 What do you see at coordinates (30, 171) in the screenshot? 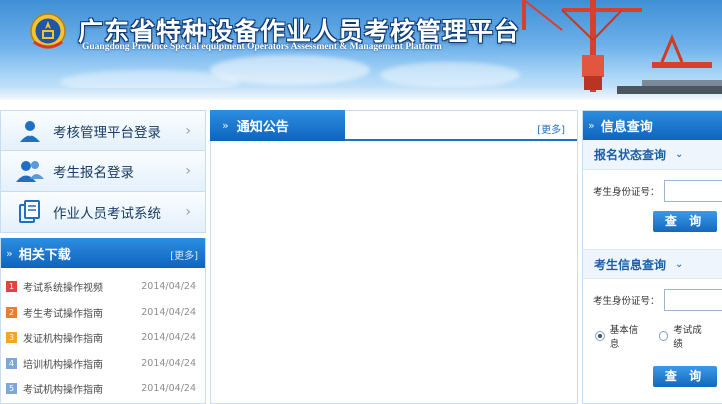
I see `users-icon` at bounding box center [30, 171].